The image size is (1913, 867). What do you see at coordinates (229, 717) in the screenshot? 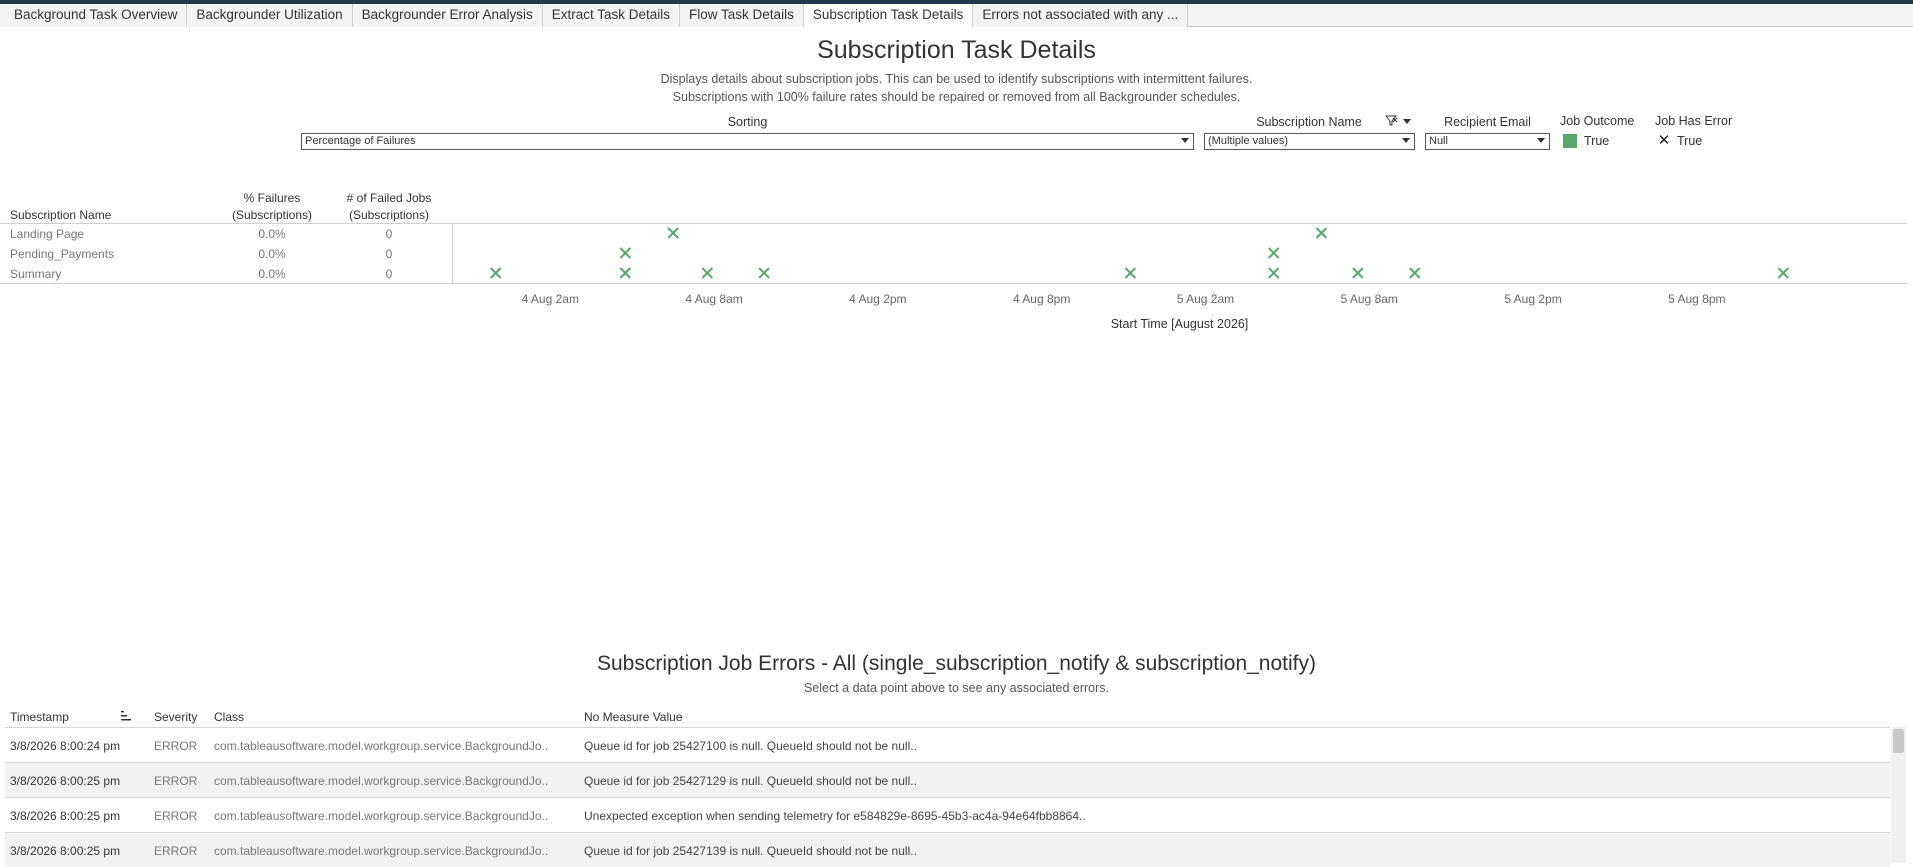
I see `col-header-class: Class` at bounding box center [229, 717].